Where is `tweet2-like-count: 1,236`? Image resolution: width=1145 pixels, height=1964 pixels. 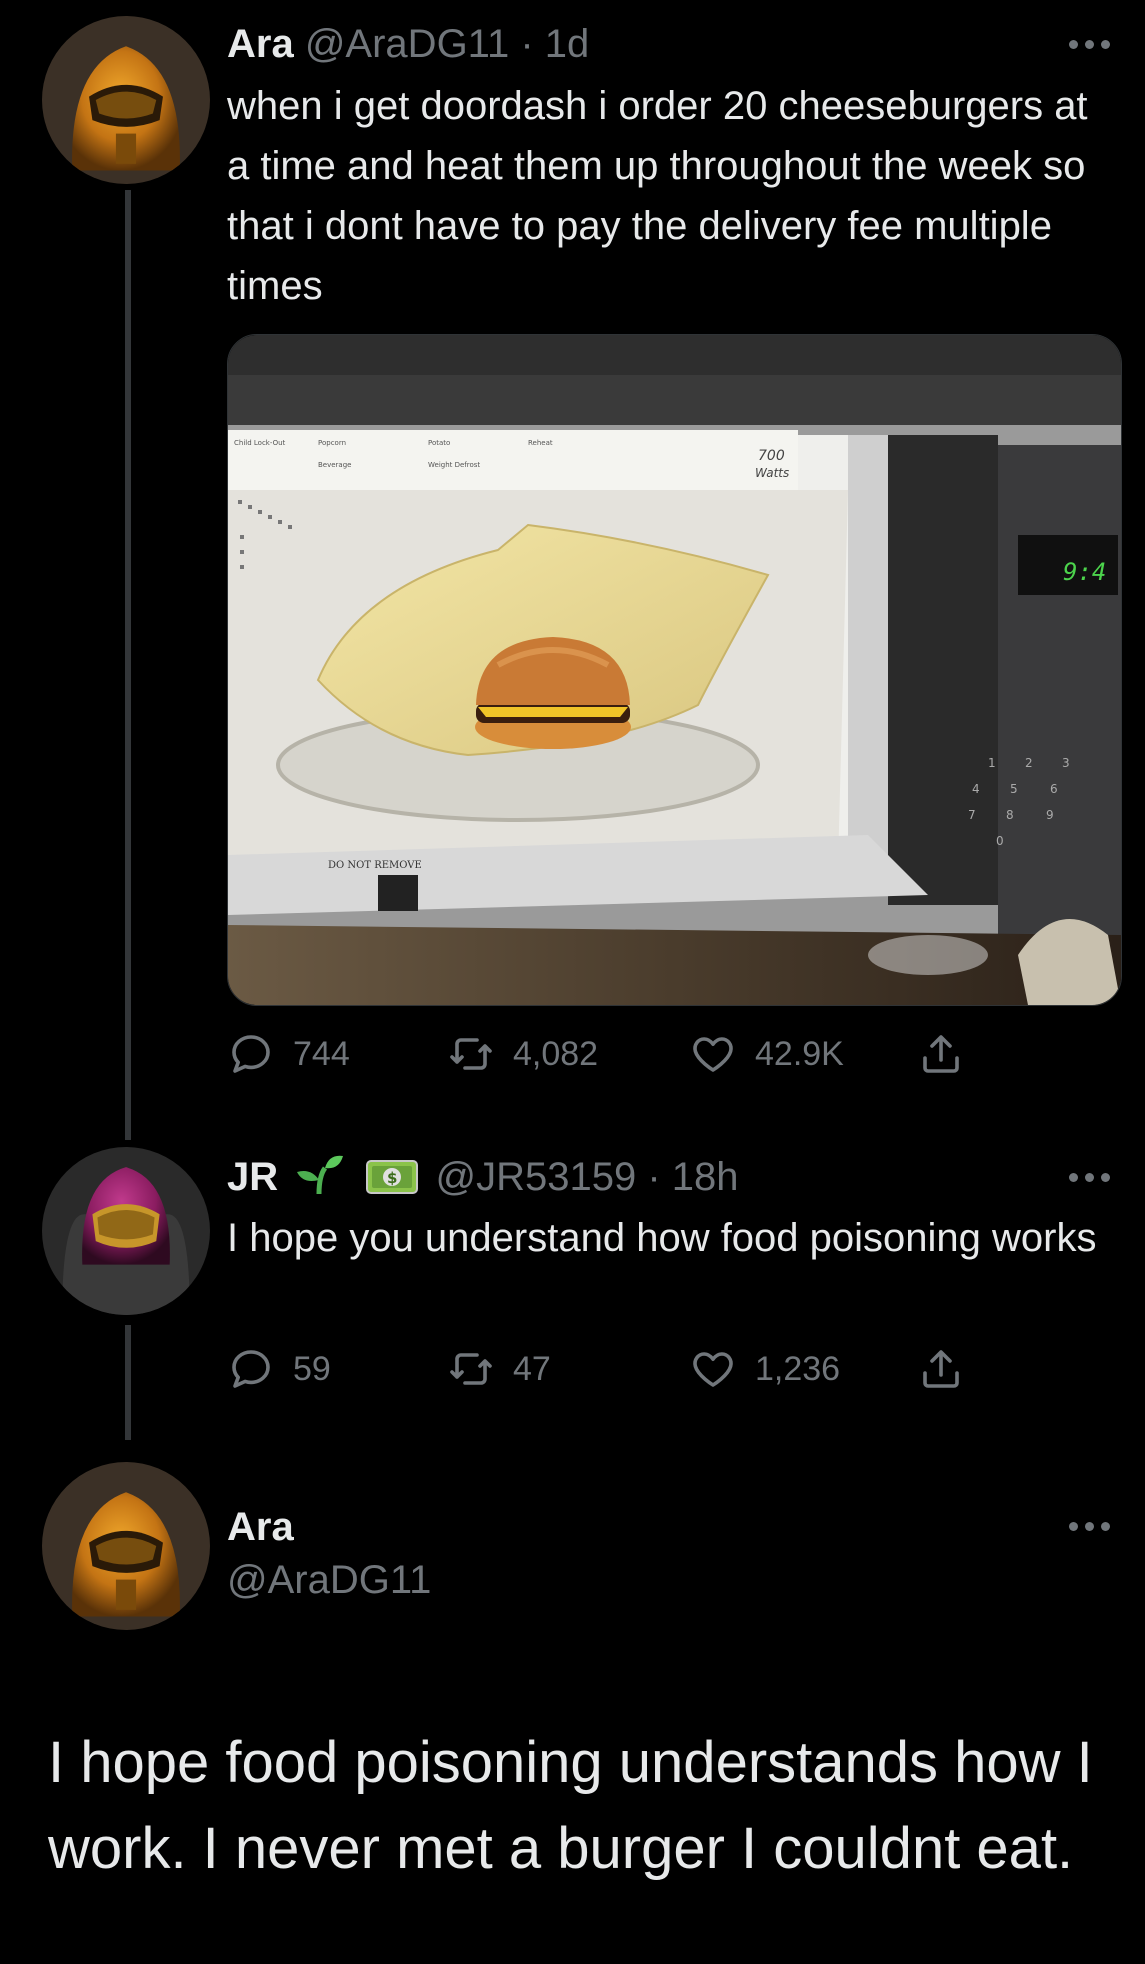 tweet2-like-count: 1,236 is located at coordinates (798, 1368).